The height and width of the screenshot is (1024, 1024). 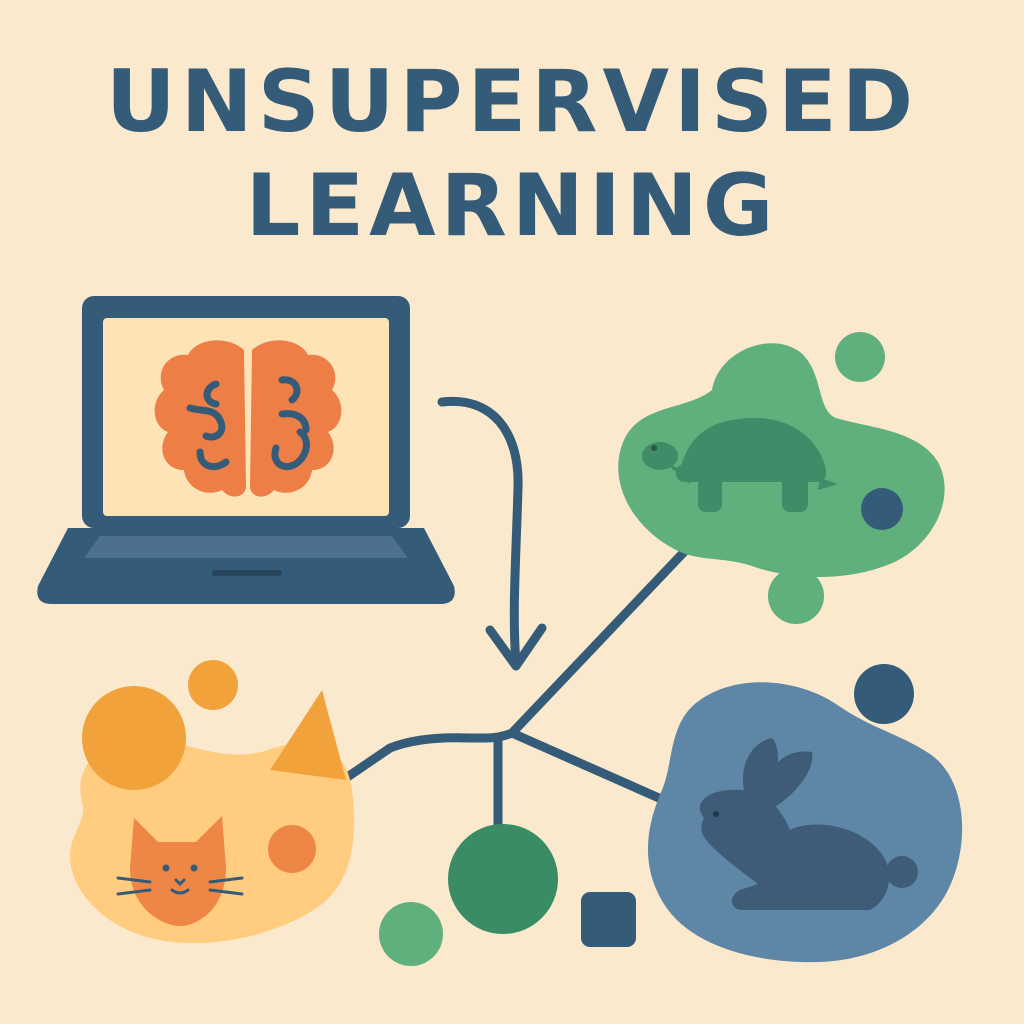 What do you see at coordinates (246, 417) in the screenshot?
I see `laptop-screen` at bounding box center [246, 417].